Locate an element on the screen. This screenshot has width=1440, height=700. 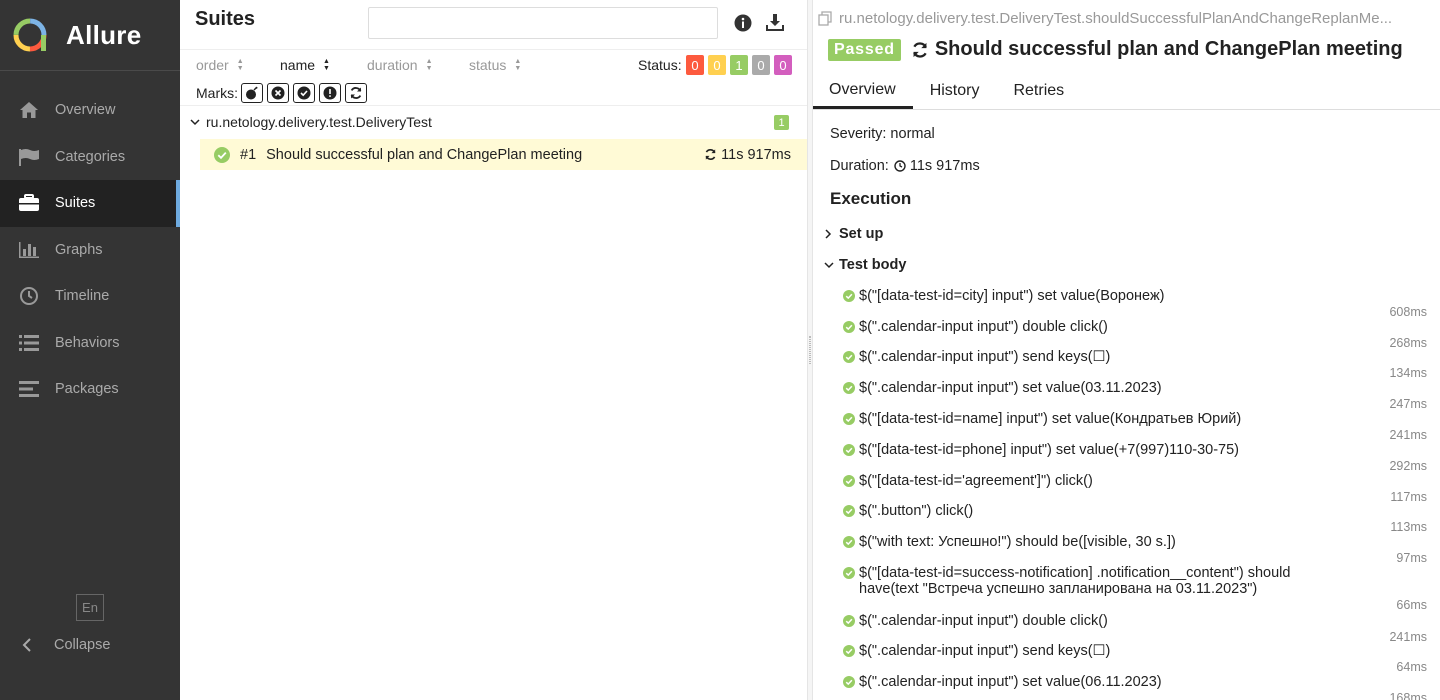
sidebar-item-label: Timeline is located at coordinates (82, 296).